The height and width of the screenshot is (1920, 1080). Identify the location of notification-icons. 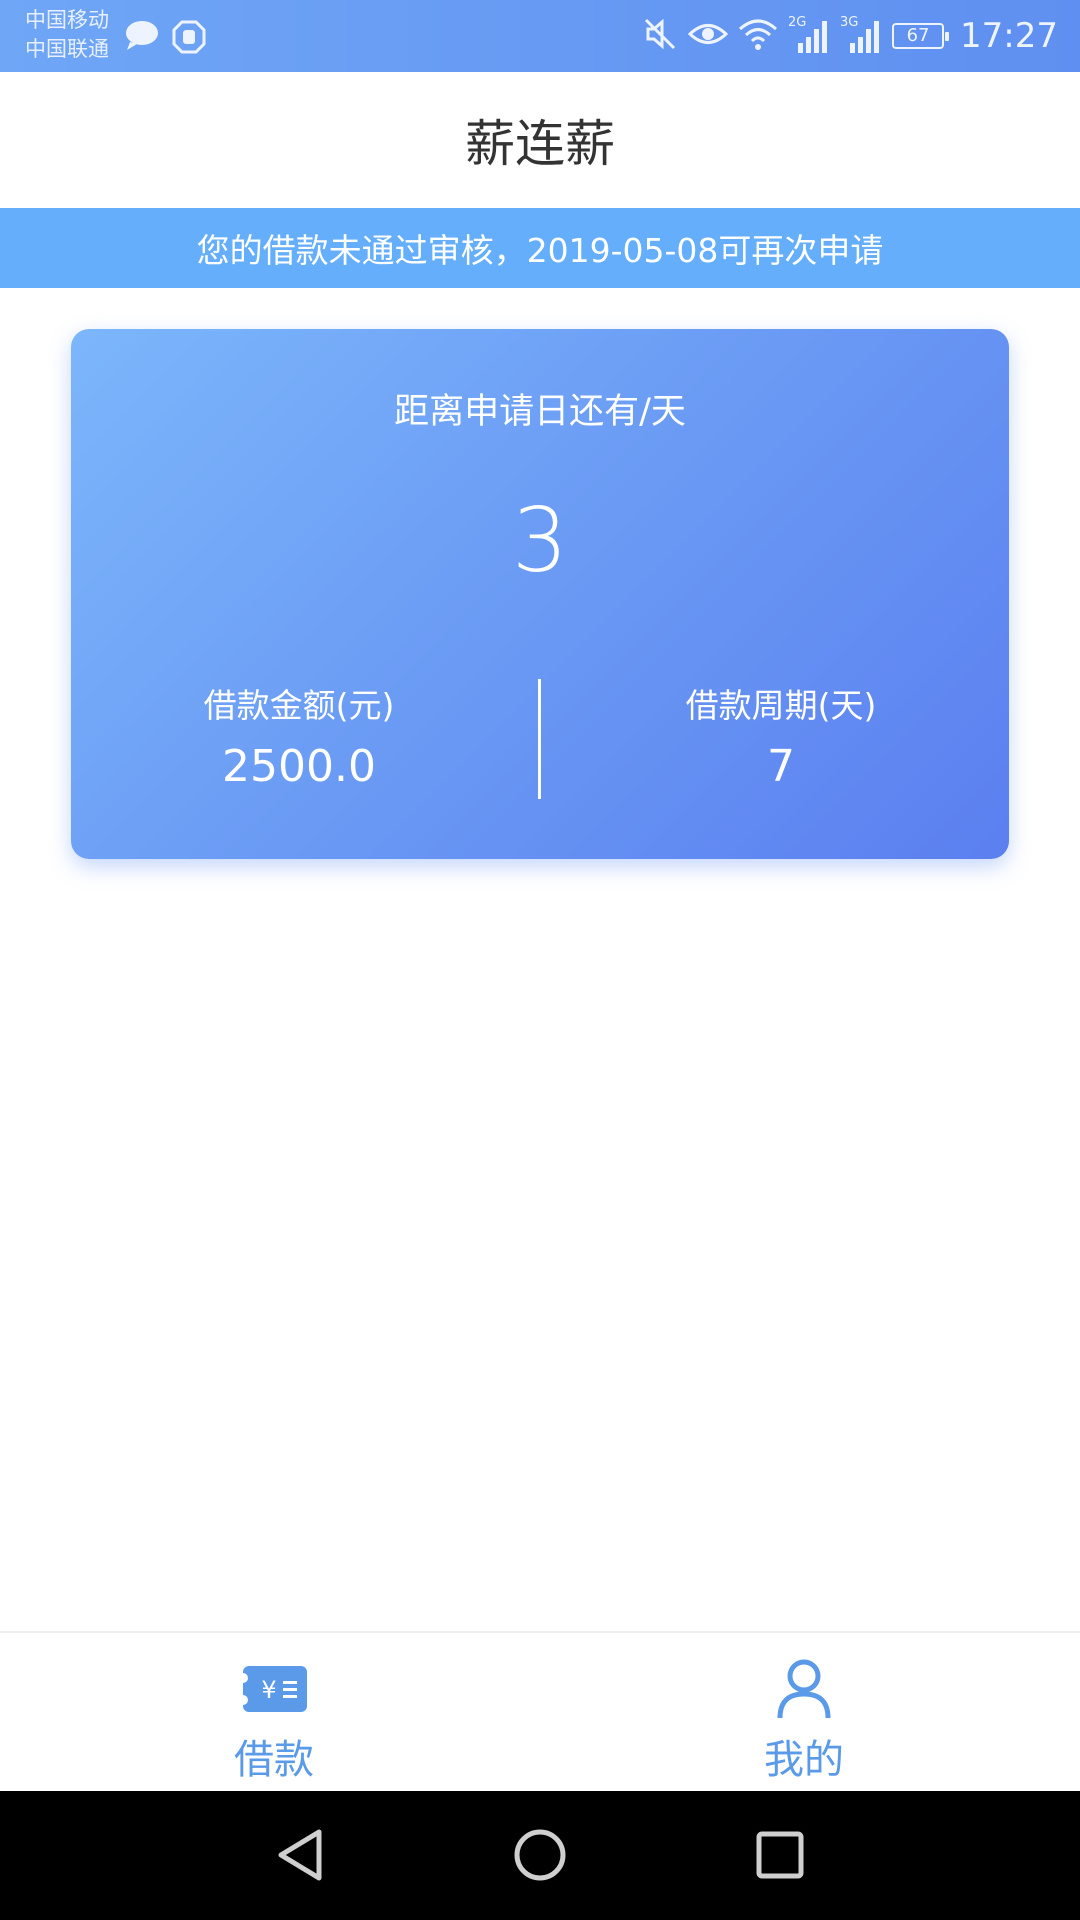
(165, 39).